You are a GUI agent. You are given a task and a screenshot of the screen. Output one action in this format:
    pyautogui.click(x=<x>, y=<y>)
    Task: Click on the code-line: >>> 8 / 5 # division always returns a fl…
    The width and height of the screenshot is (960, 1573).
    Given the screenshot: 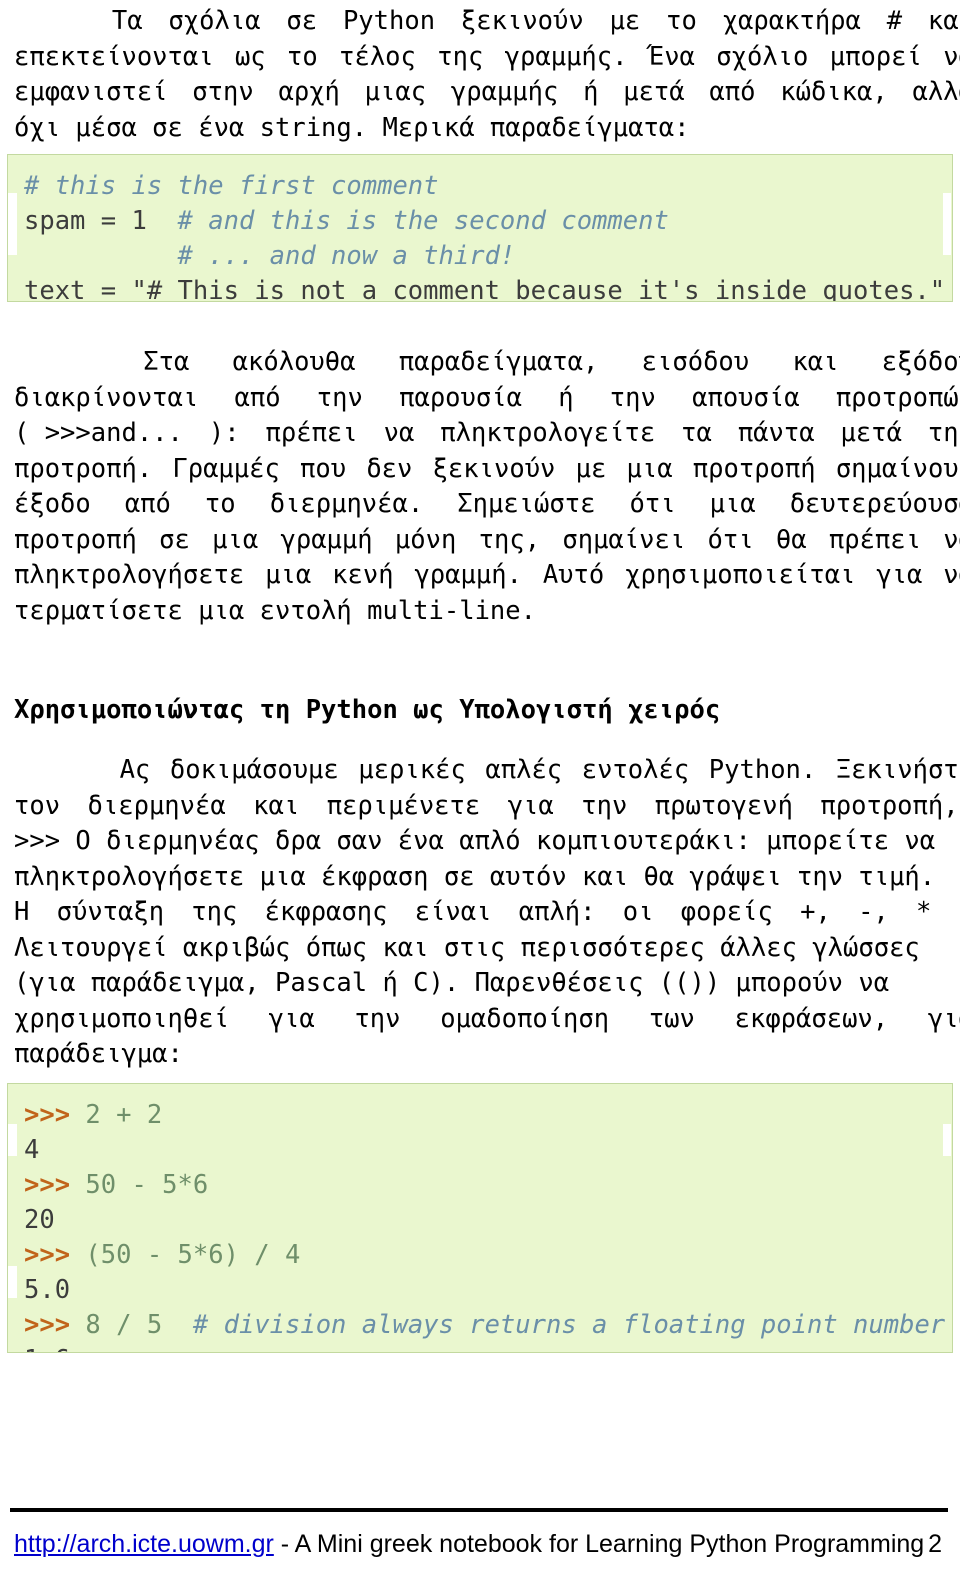 What is the action you would take?
    pyautogui.click(x=484, y=1325)
    